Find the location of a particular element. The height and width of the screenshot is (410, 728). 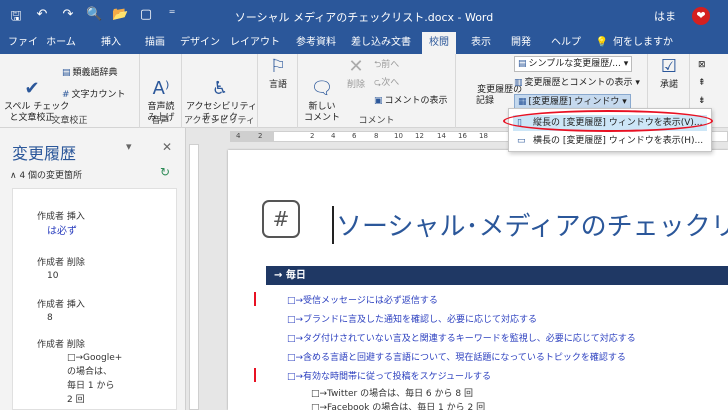

checklist-item: □→含める言語と回避する言語について、現在話題になっているトピックを確認する is located at coordinates (456, 356).